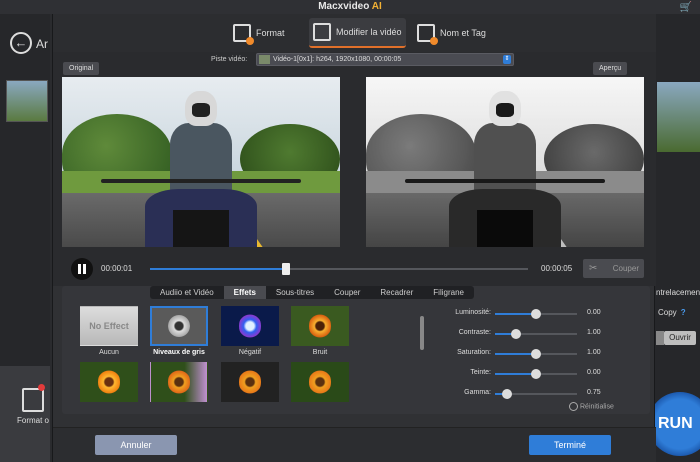 Image resolution: width=700 pixels, height=462 pixels. What do you see at coordinates (680, 338) in the screenshot?
I see `ouvrir-button: Ouvrir` at bounding box center [680, 338].